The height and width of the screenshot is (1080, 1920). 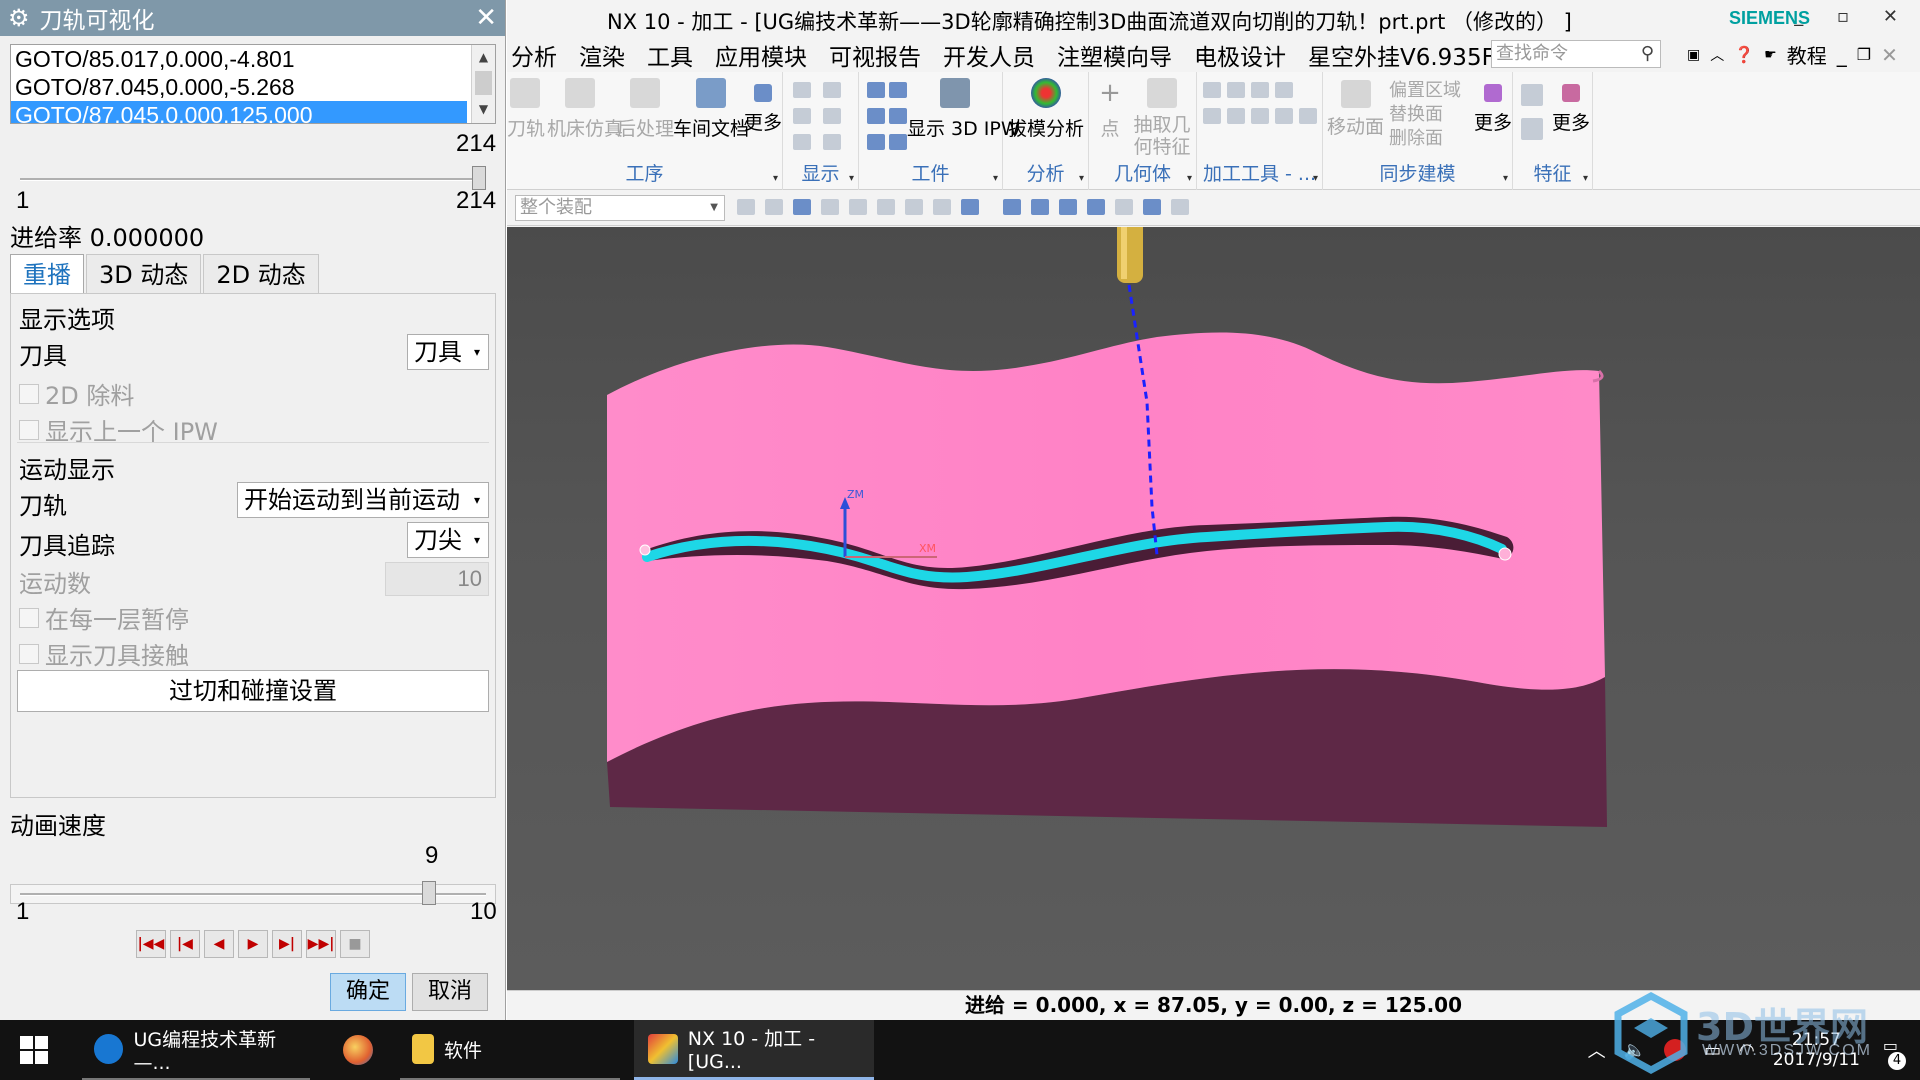 I want to click on ok-button: 确定, so click(x=368, y=992).